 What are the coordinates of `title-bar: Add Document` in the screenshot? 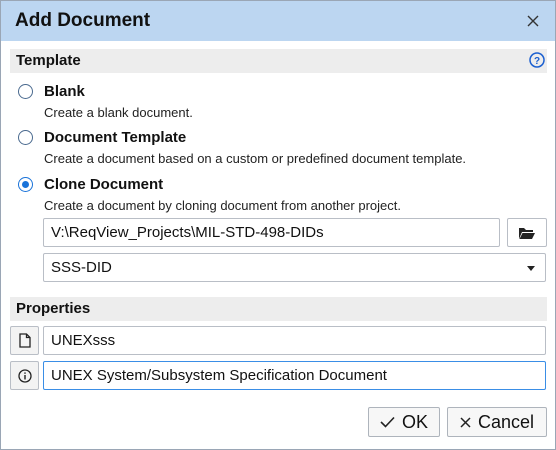 It's located at (278, 21).